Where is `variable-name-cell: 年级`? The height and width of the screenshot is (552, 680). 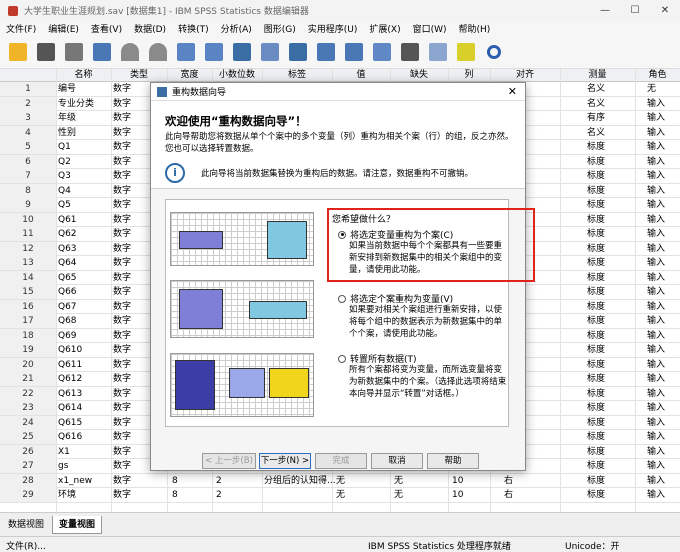
variable-name-cell: 年级 is located at coordinates (83, 118).